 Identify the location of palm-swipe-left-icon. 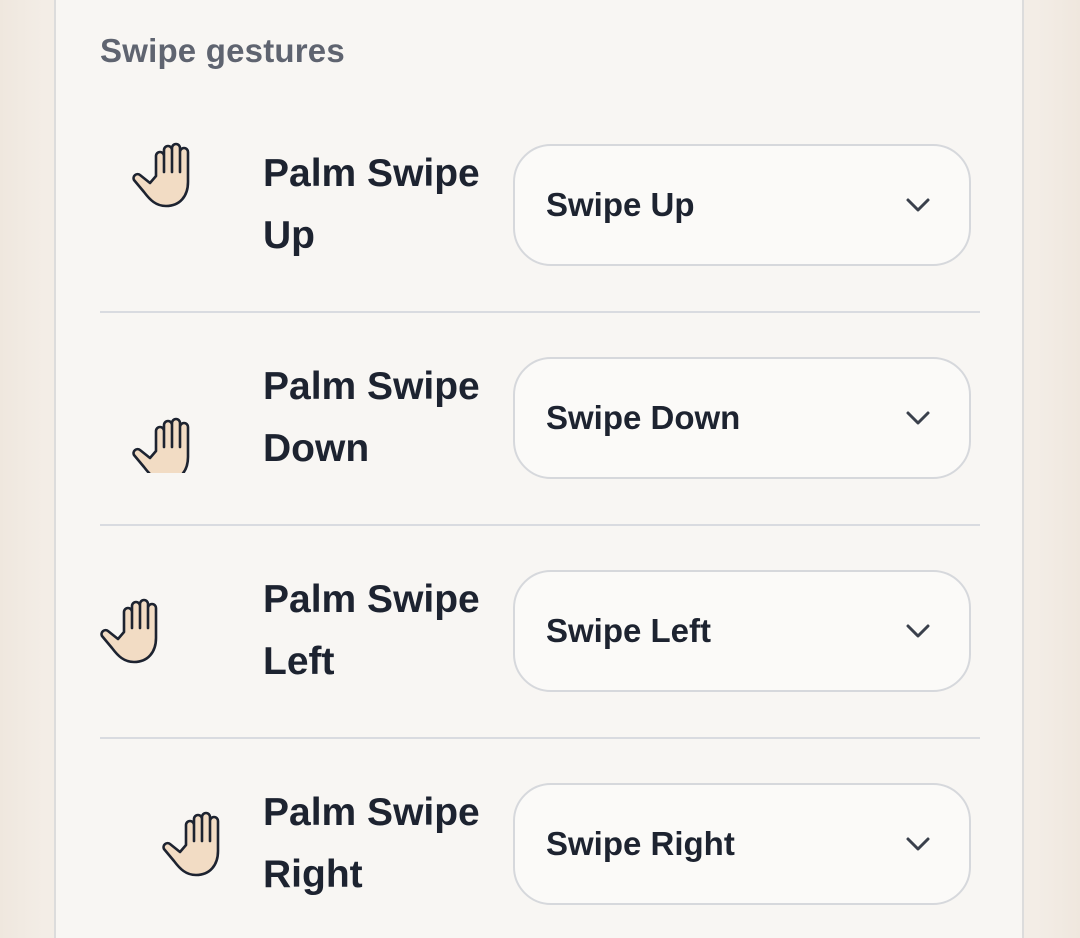
(165, 631).